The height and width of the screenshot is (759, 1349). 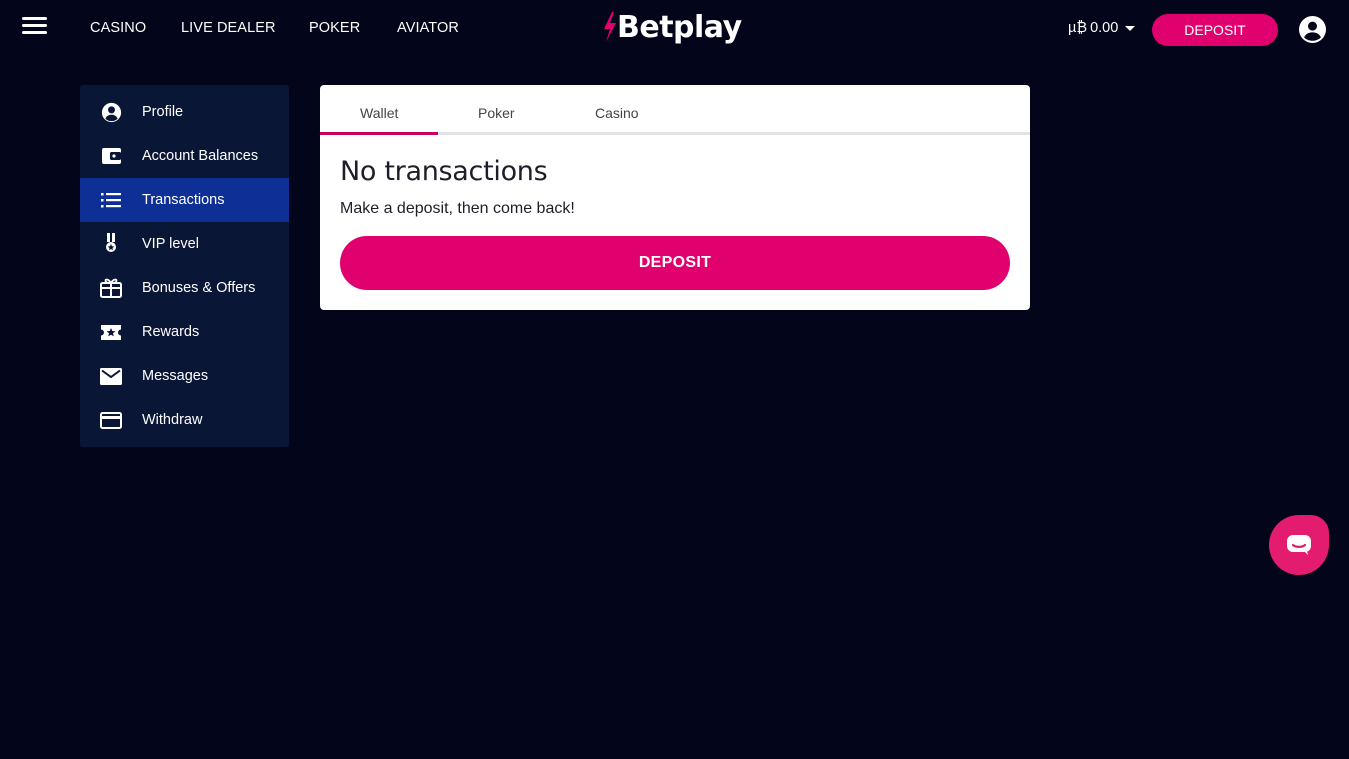 What do you see at coordinates (1130, 28) in the screenshot?
I see `caret-down-icon` at bounding box center [1130, 28].